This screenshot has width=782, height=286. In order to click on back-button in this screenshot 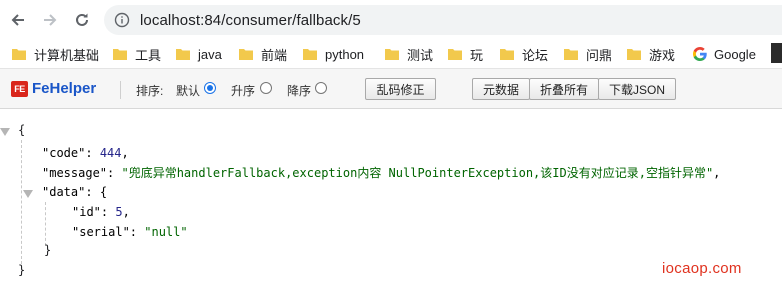, I will do `click(18, 20)`.